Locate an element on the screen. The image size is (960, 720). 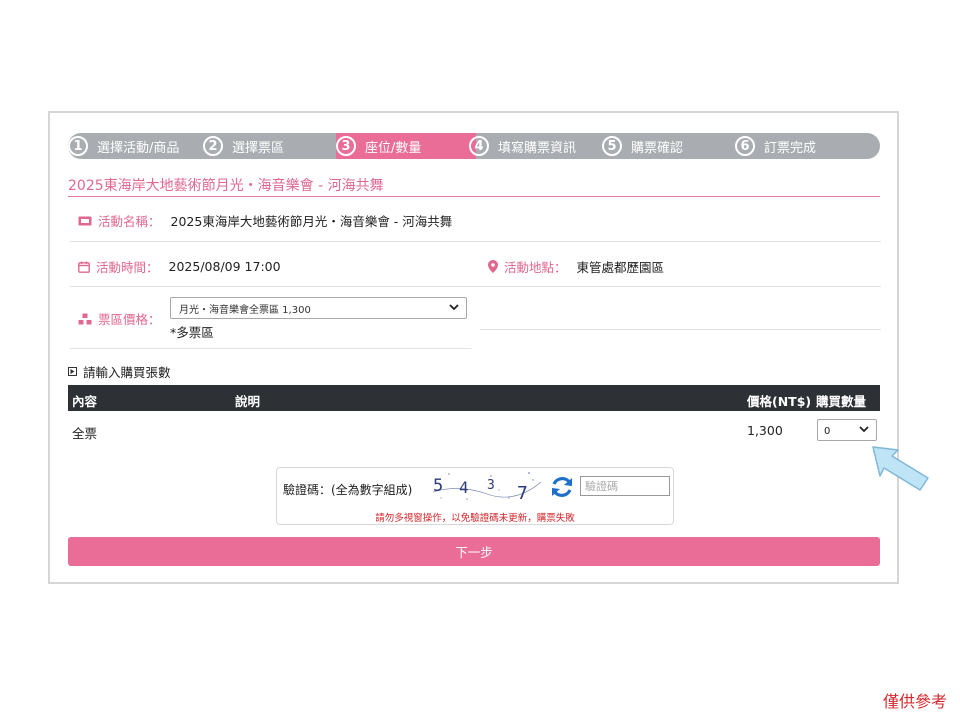
step-2: 2 選擇票區 is located at coordinates (243, 146).